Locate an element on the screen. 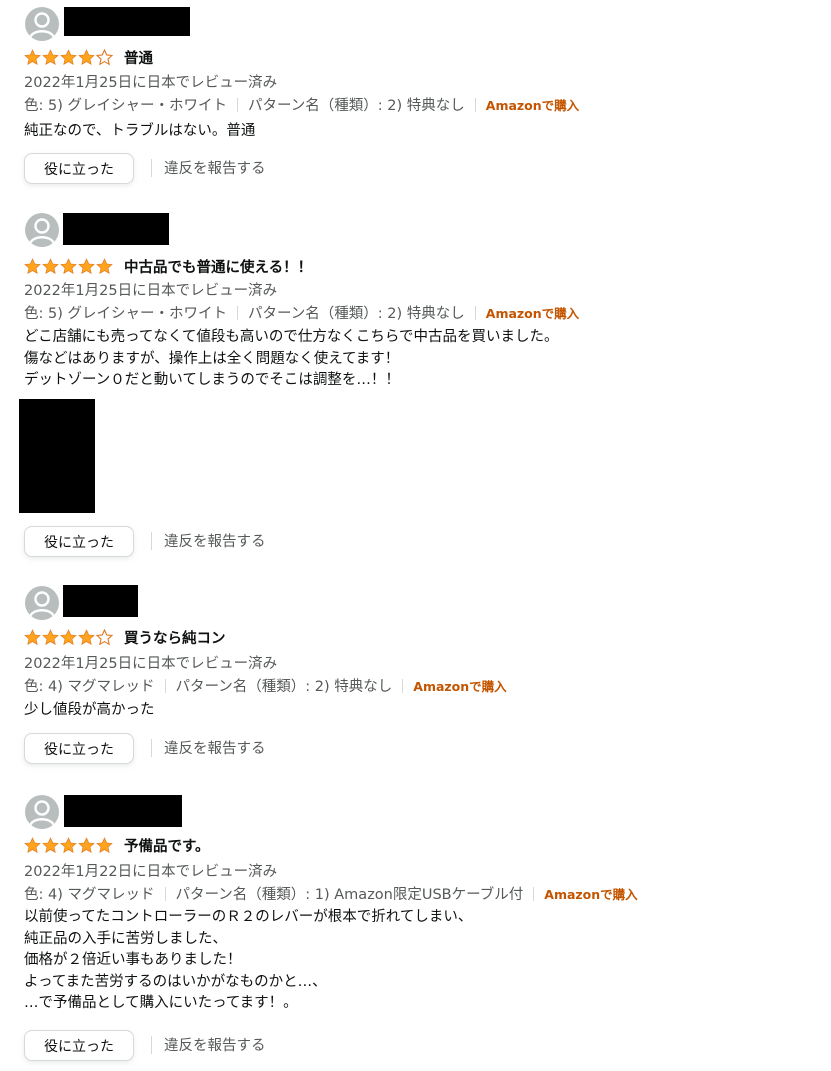 The width and height of the screenshot is (831, 1071). review-date: 2022年1月22日に日本でレビュー済み is located at coordinates (151, 872).